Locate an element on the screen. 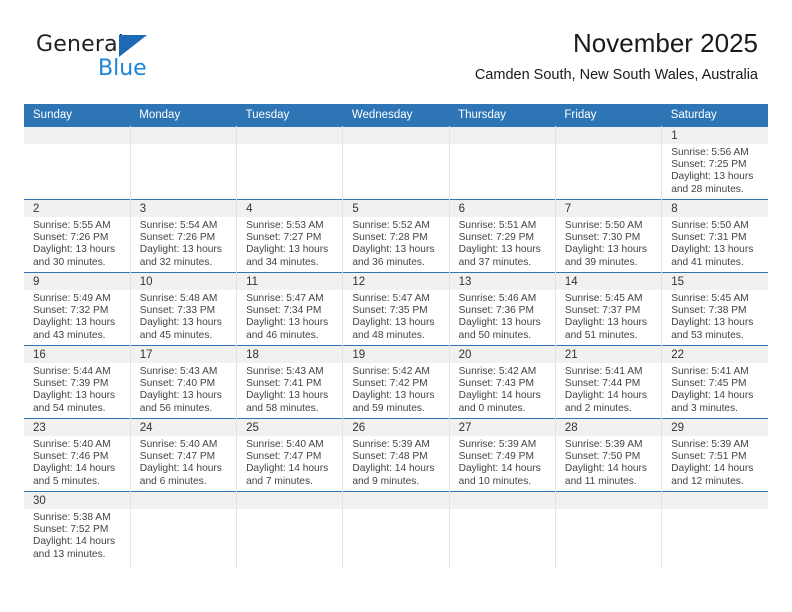 Image resolution: width=792 pixels, height=612 pixels. day-number-band: 28 is located at coordinates (608, 427).